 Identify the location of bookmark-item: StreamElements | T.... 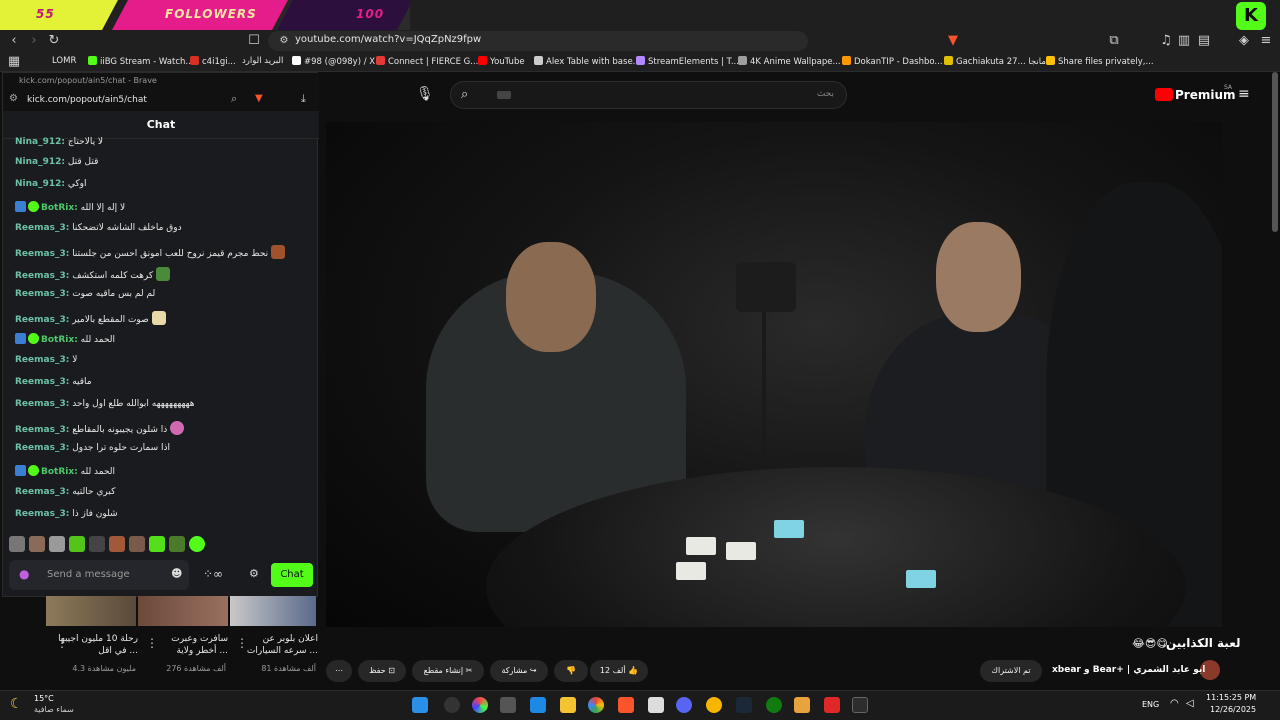
(687, 61).